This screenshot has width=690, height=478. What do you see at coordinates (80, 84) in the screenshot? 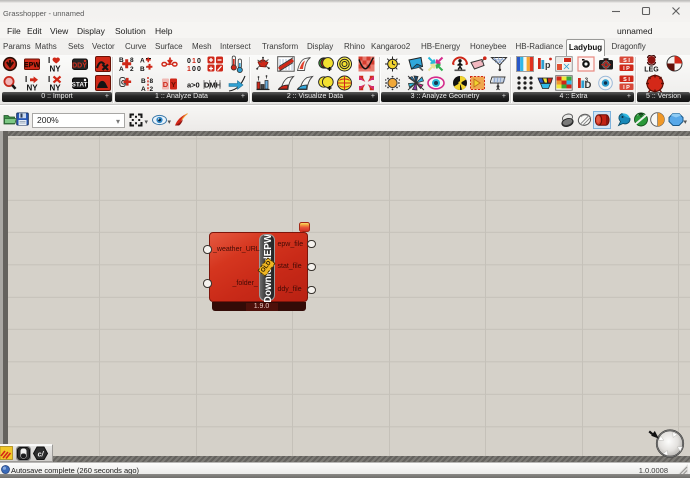
I see `svg-text: STAT` at bounding box center [80, 84].